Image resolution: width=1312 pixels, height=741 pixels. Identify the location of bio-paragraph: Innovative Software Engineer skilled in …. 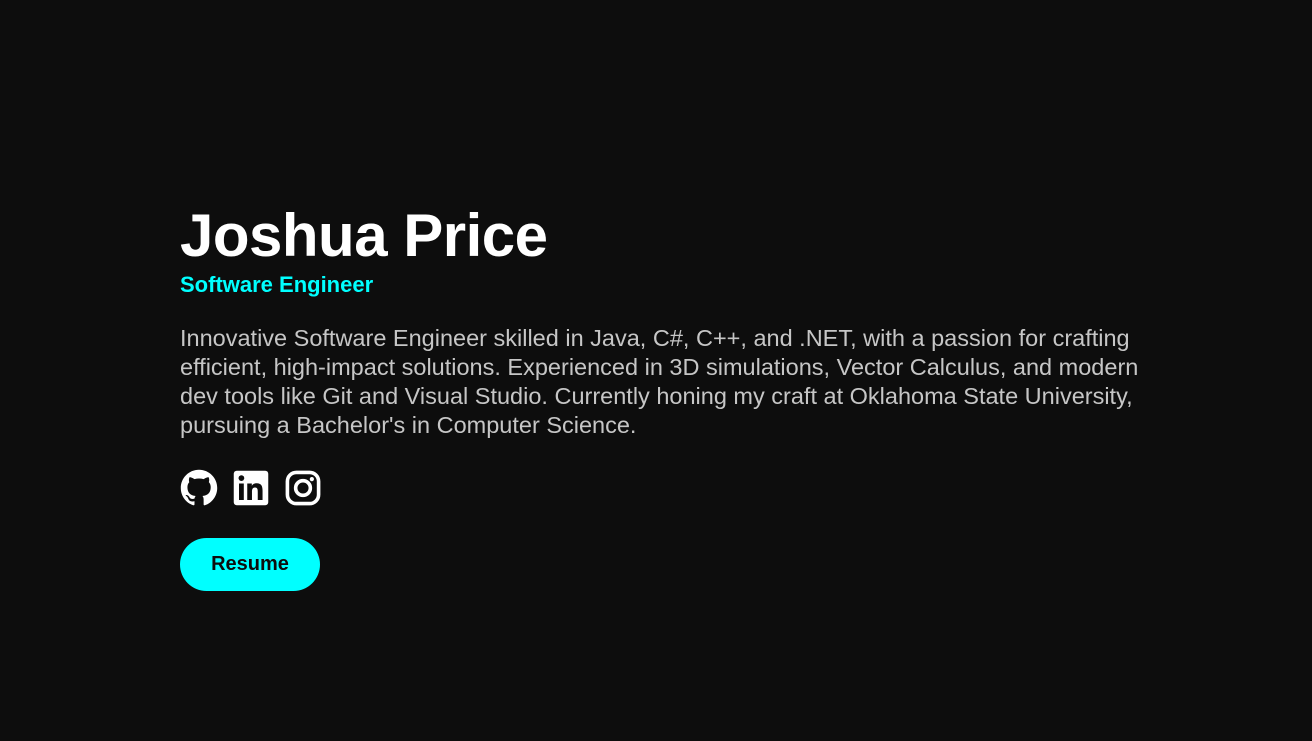
(659, 381).